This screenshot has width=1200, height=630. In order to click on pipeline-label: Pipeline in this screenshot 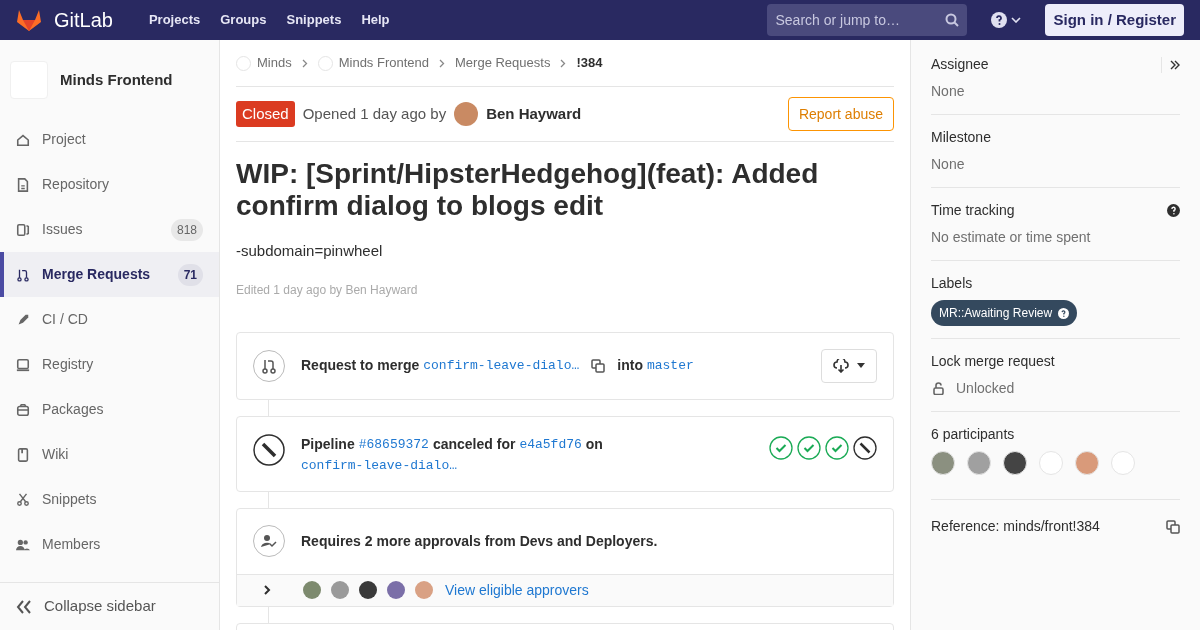, I will do `click(328, 444)`.